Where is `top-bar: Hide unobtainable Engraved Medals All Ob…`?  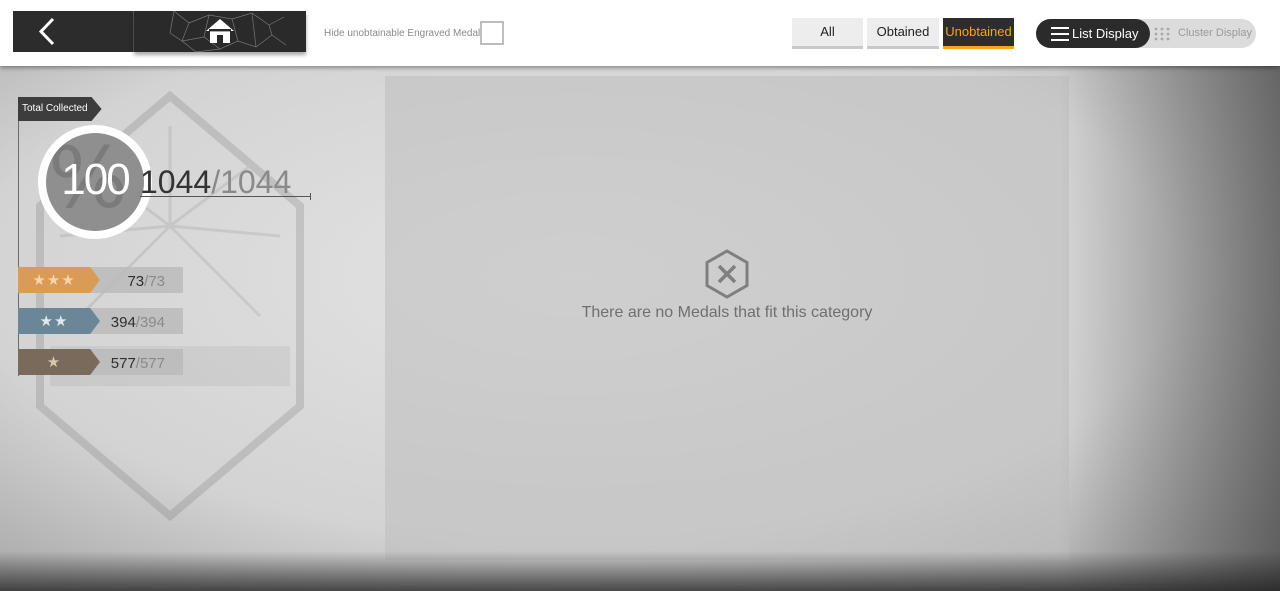 top-bar: Hide unobtainable Engraved Medals All Ob… is located at coordinates (640, 33).